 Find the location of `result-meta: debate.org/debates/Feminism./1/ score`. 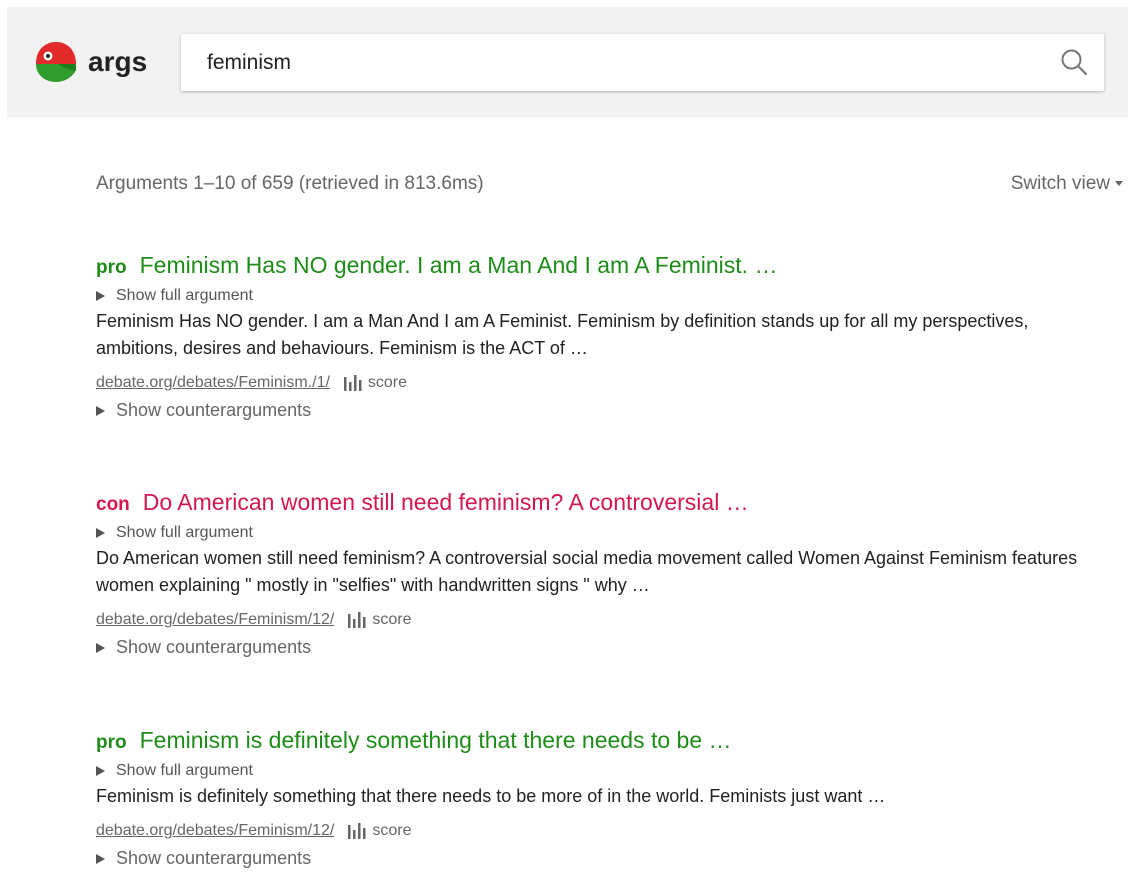

result-meta: debate.org/debates/Feminism./1/ score is located at coordinates (591, 383).